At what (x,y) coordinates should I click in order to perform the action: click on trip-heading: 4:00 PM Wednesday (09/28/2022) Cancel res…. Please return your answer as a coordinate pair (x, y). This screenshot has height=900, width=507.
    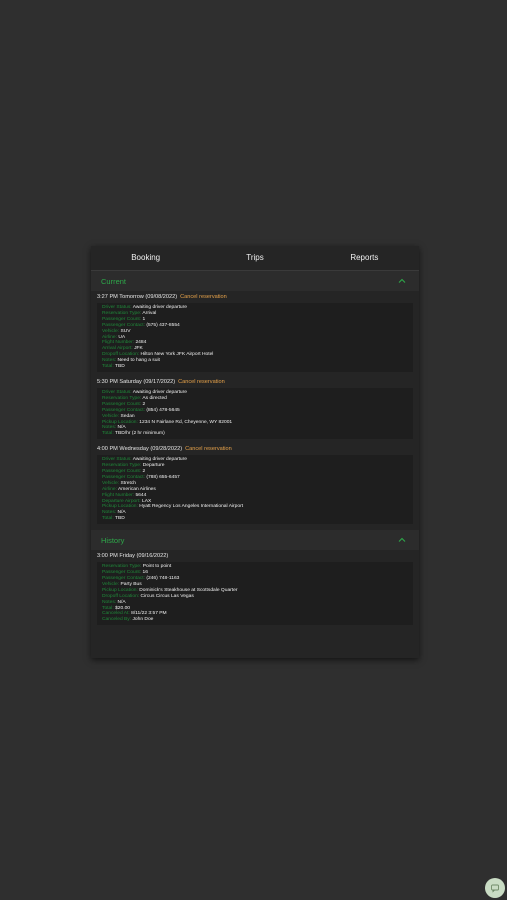
    Looking at the image, I should click on (255, 449).